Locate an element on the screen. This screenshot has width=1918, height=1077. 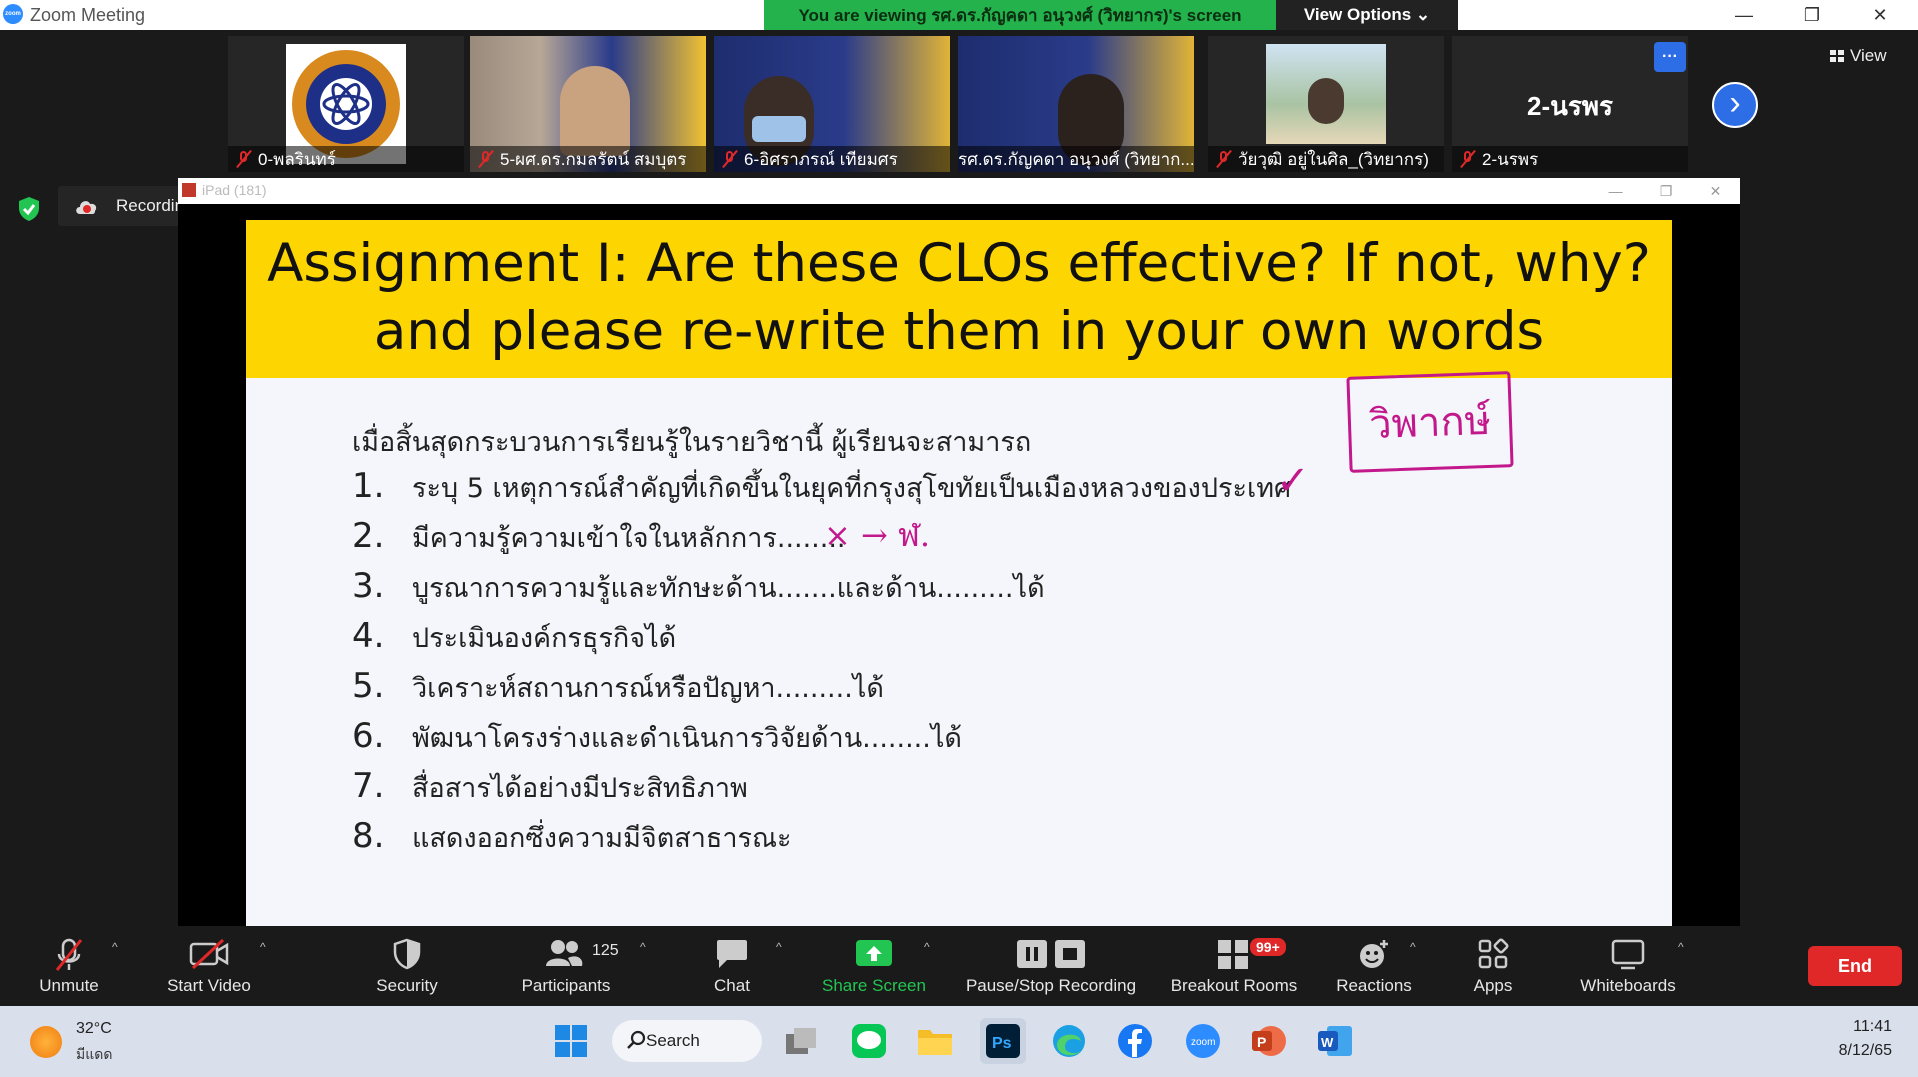
clo-number: 7. is located at coordinates (368, 786).